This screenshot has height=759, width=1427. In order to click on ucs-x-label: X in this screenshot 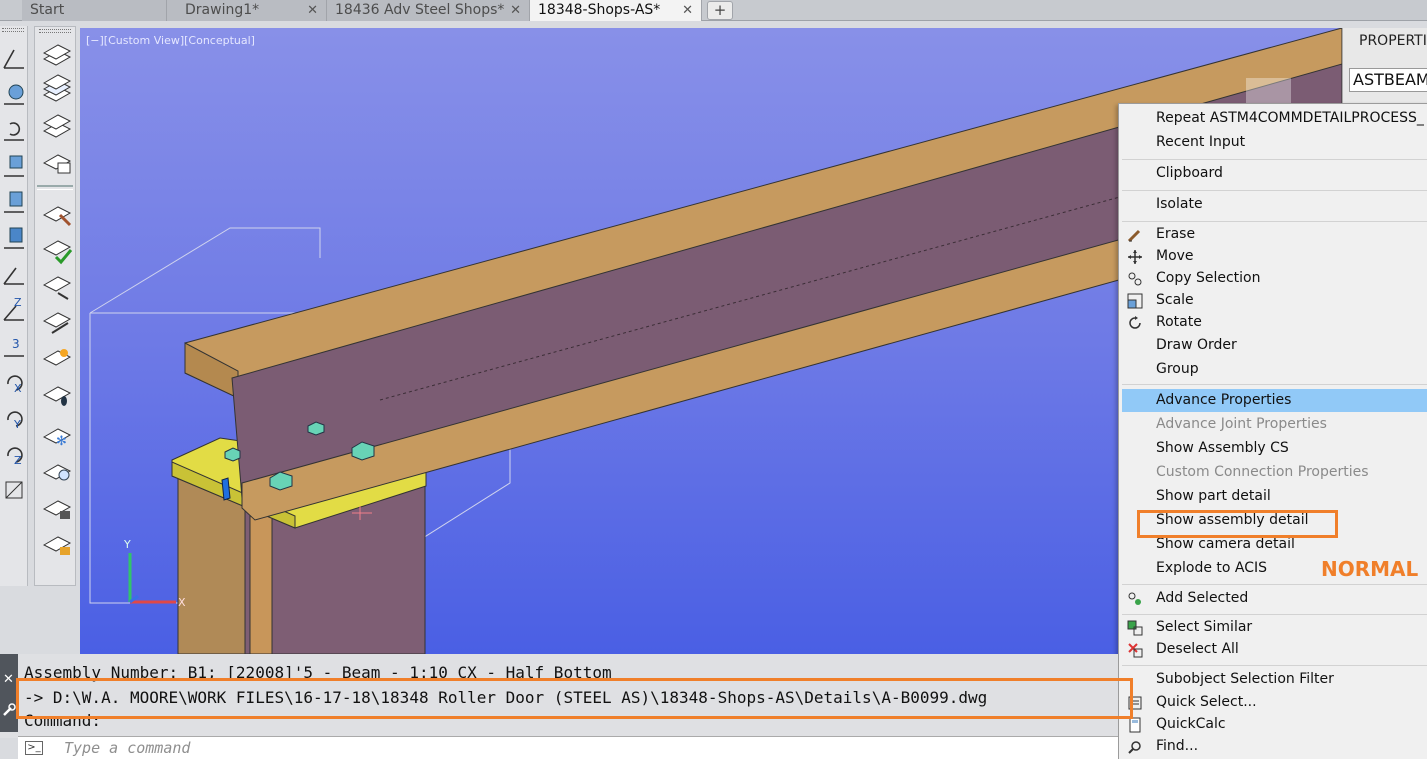, I will do `click(182, 602)`.